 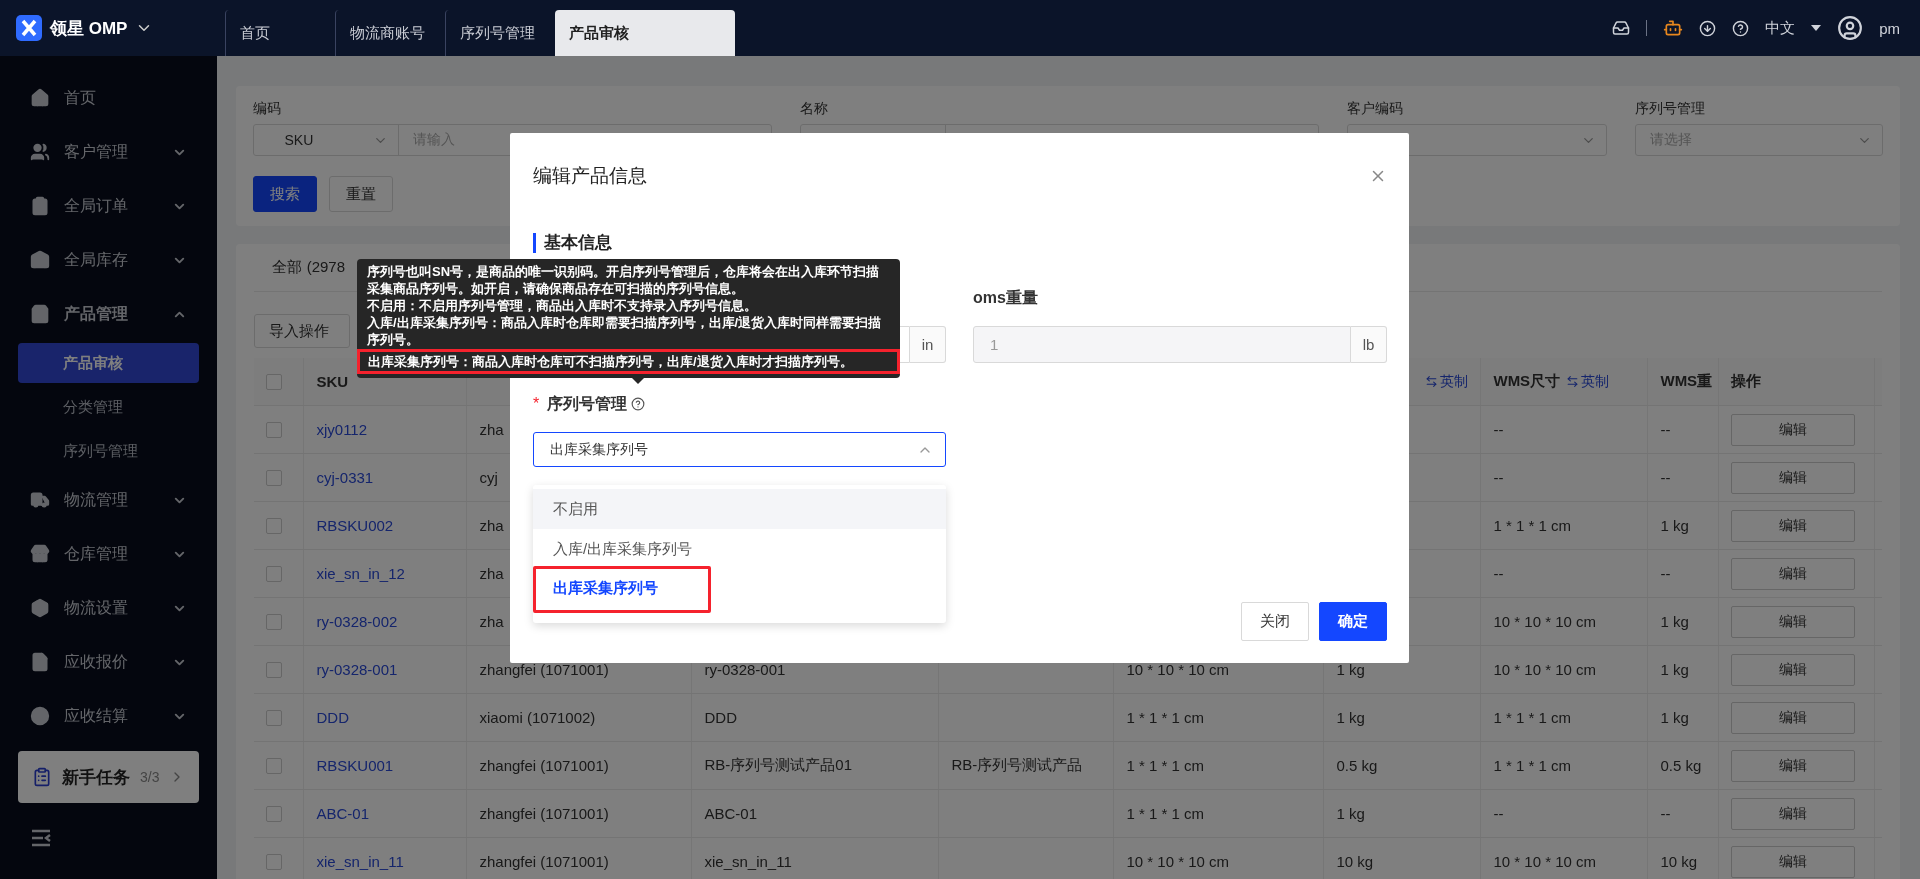 I want to click on robot-icon, so click(x=1673, y=28).